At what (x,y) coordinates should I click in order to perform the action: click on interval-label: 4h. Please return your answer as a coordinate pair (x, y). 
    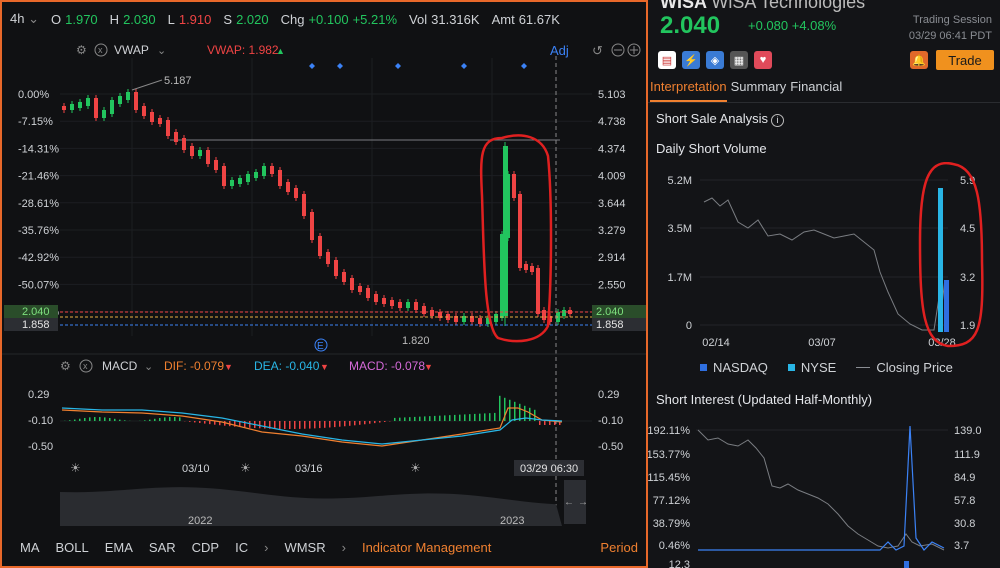
    Looking at the image, I should click on (17, 18).